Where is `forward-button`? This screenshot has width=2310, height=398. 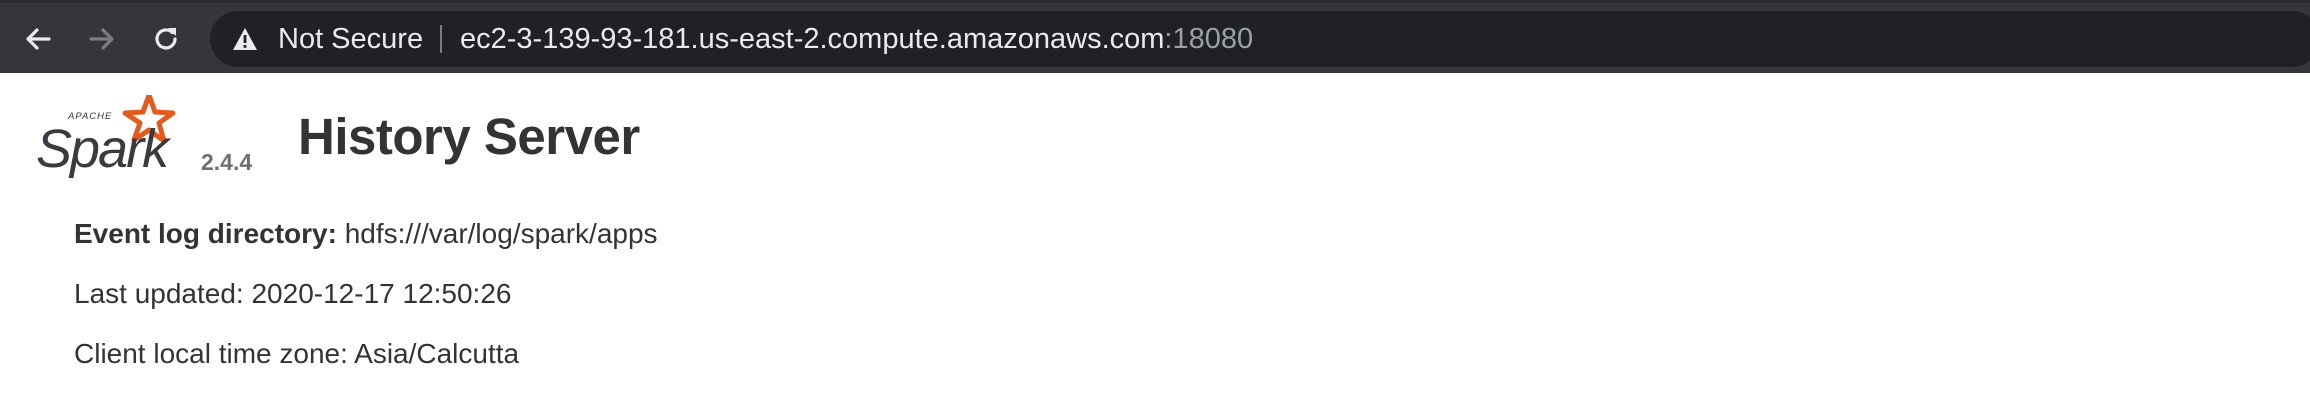
forward-button is located at coordinates (102, 39).